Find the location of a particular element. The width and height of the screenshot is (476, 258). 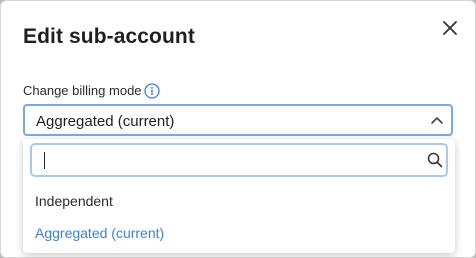

dropdown-search is located at coordinates (239, 160).